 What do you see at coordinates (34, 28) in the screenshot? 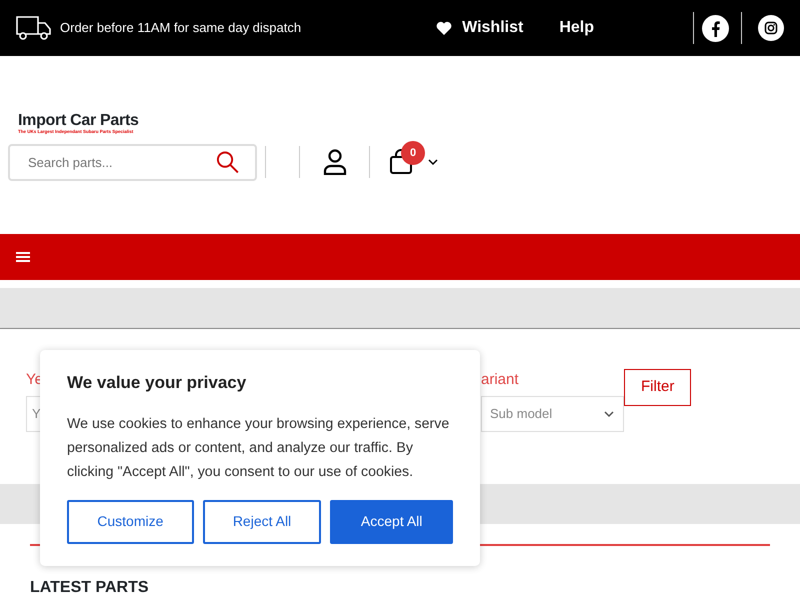
I see `truck-icon` at bounding box center [34, 28].